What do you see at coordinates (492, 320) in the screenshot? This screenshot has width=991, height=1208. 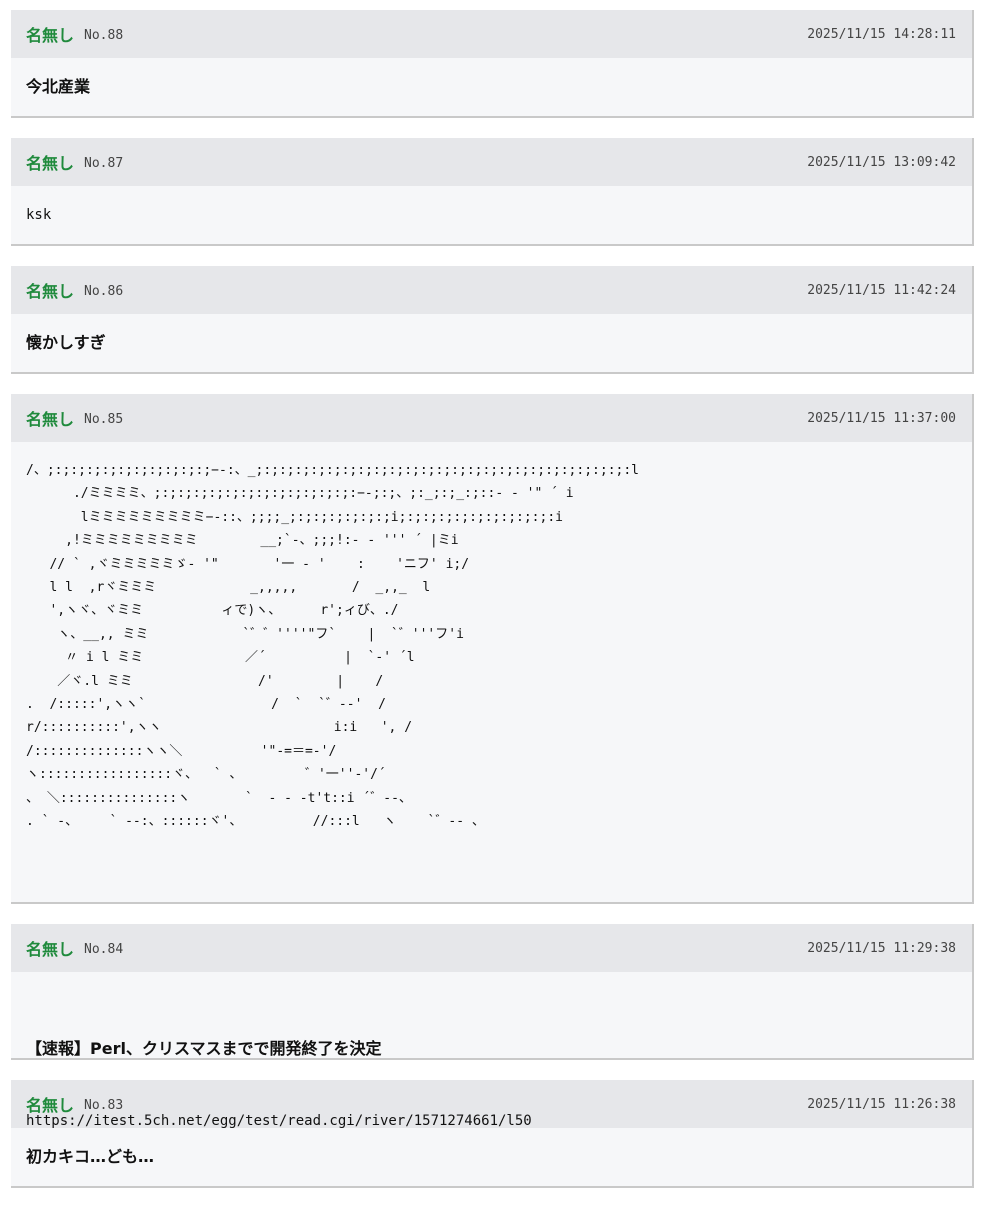 I see `post-86: 名無し No.86 2025/11/15 11:42:24 懐かしすぎ` at bounding box center [492, 320].